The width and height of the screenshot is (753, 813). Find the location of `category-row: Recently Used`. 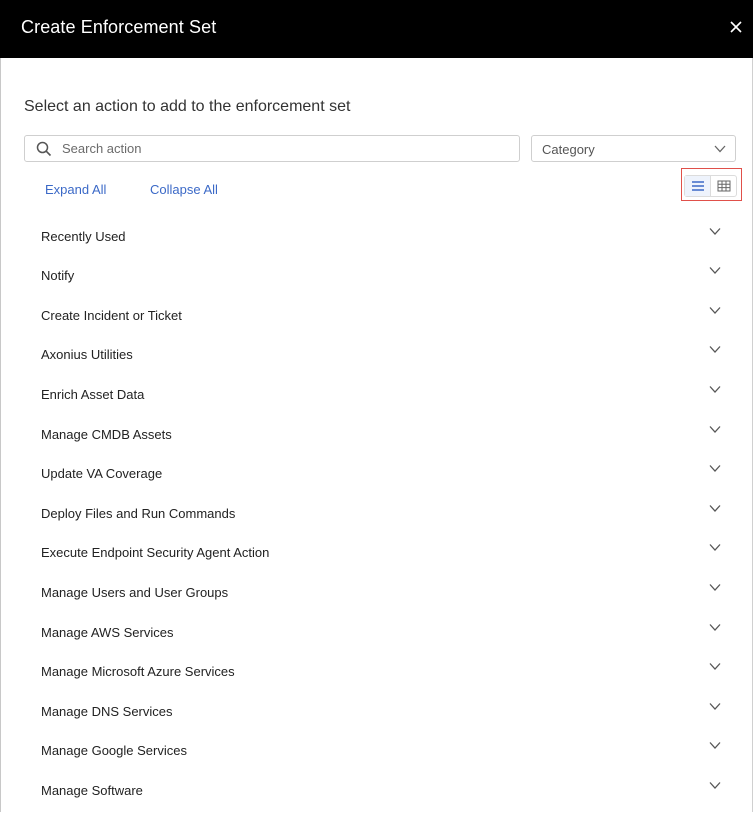

category-row: Recently Used is located at coordinates (386, 243).